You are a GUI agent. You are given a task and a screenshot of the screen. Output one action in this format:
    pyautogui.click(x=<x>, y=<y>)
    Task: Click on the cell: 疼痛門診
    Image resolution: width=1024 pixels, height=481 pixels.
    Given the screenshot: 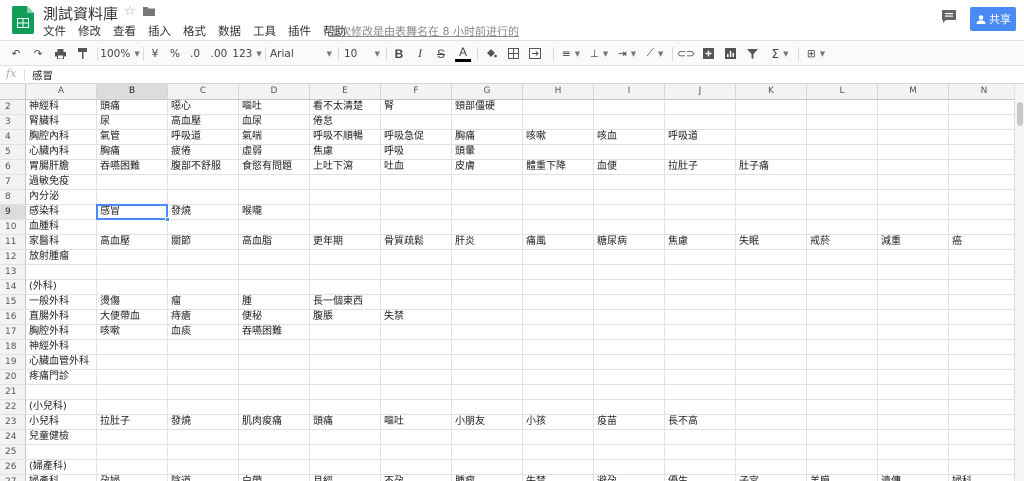 What is the action you would take?
    pyautogui.click(x=61, y=377)
    